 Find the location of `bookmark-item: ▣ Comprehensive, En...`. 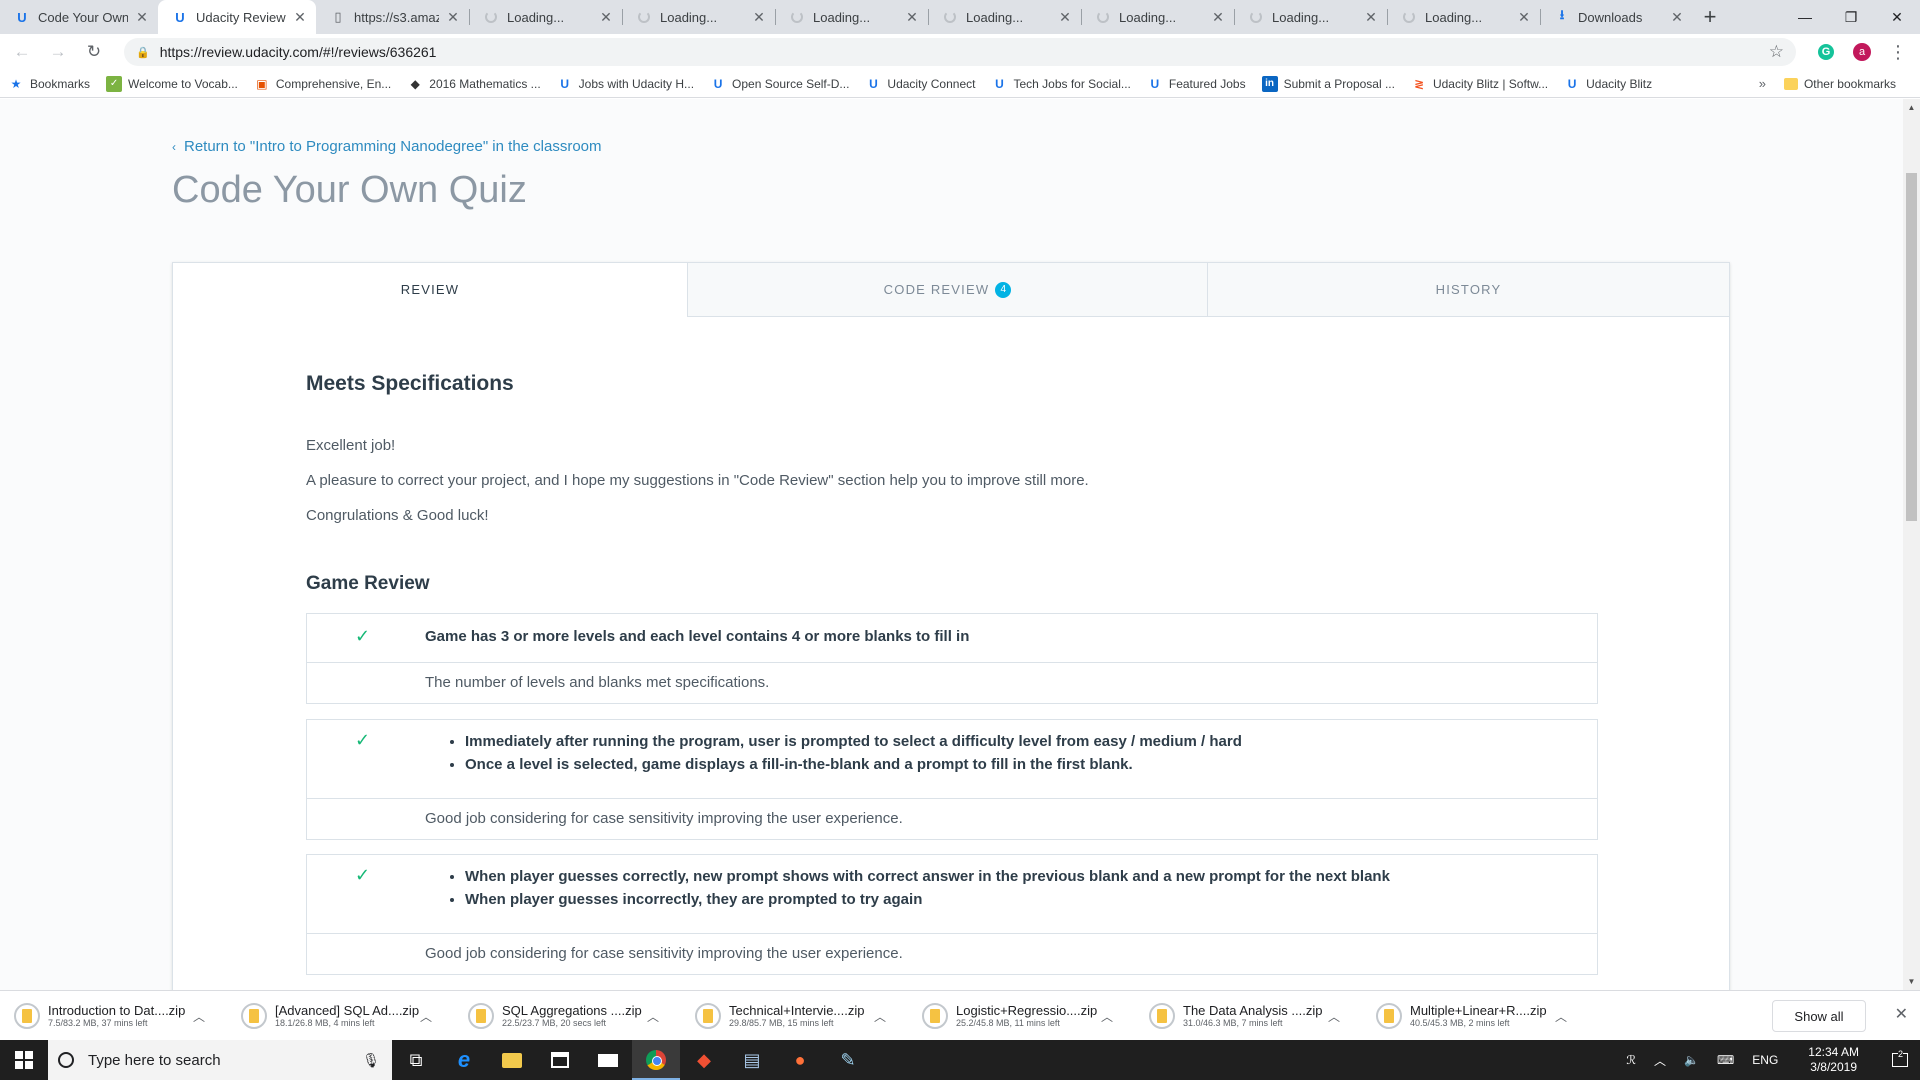

bookmark-item: ▣ Comprehensive, En... is located at coordinates (322, 84).